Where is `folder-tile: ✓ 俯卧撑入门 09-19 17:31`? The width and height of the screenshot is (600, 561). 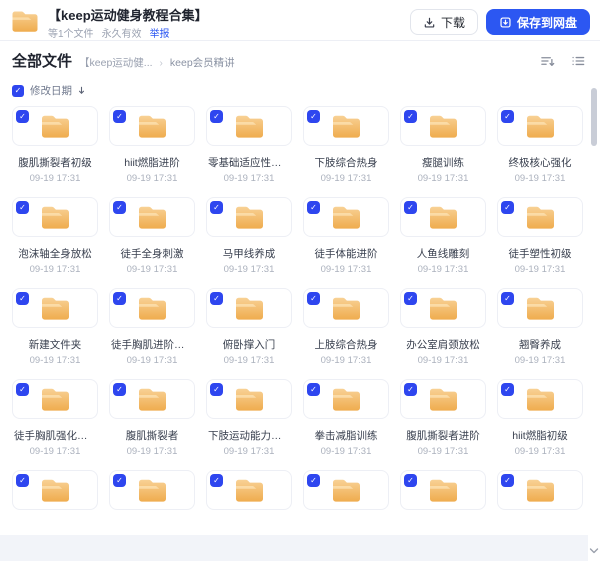
folder-tile: ✓ 俯卧撑入门 09-19 17:31 is located at coordinates (249, 327).